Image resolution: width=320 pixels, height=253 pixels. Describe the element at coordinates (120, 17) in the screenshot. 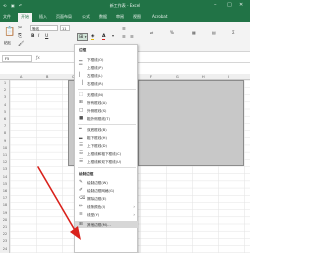

I see `tab-review: 审阅` at that location.